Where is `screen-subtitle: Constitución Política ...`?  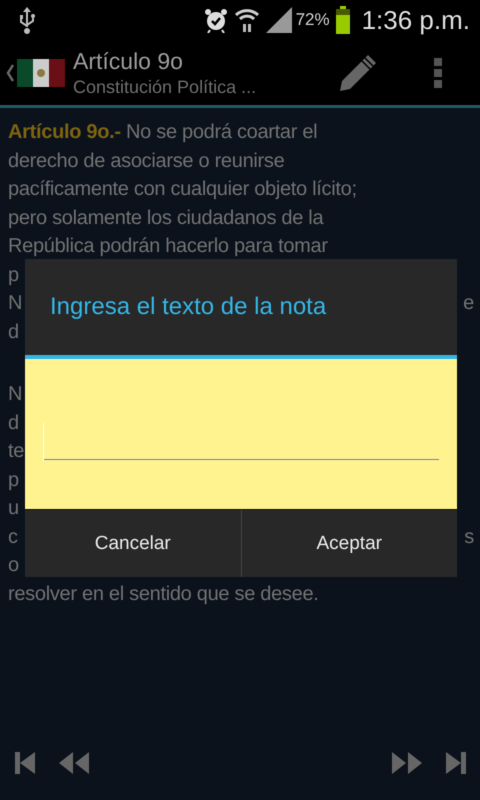 screen-subtitle: Constitución Política ... is located at coordinates (165, 87).